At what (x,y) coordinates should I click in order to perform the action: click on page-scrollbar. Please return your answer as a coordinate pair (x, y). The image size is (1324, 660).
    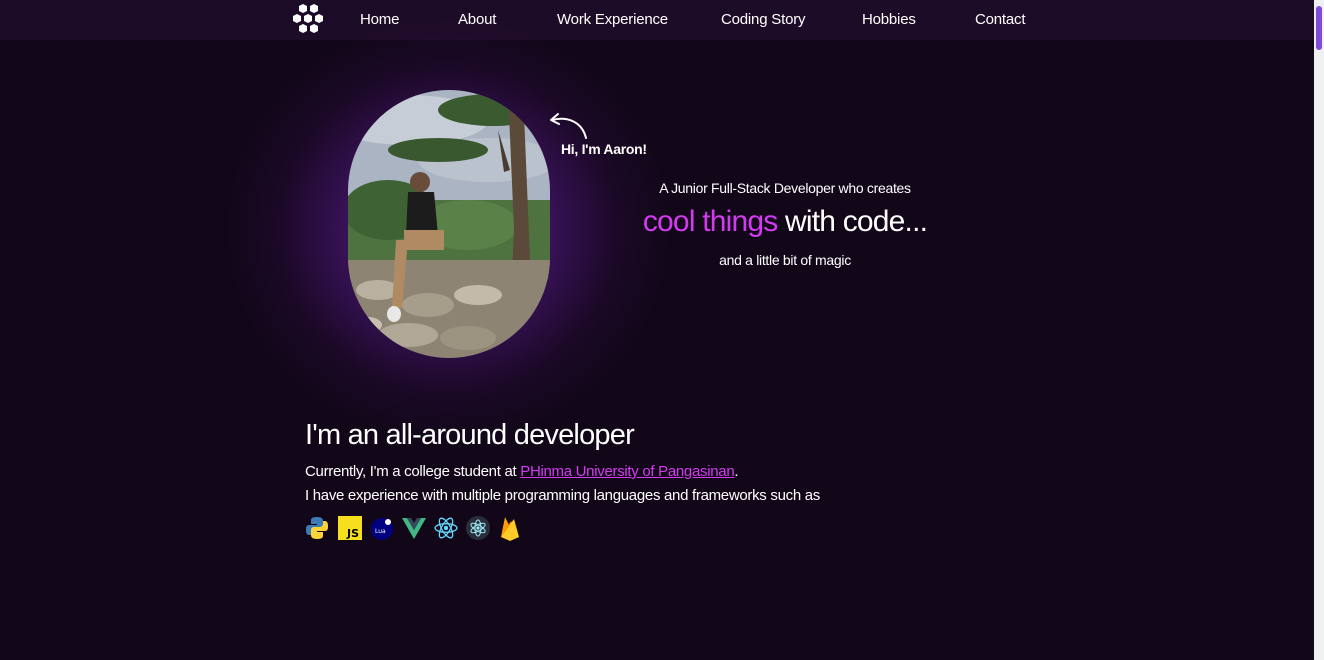
    Looking at the image, I should click on (1319, 330).